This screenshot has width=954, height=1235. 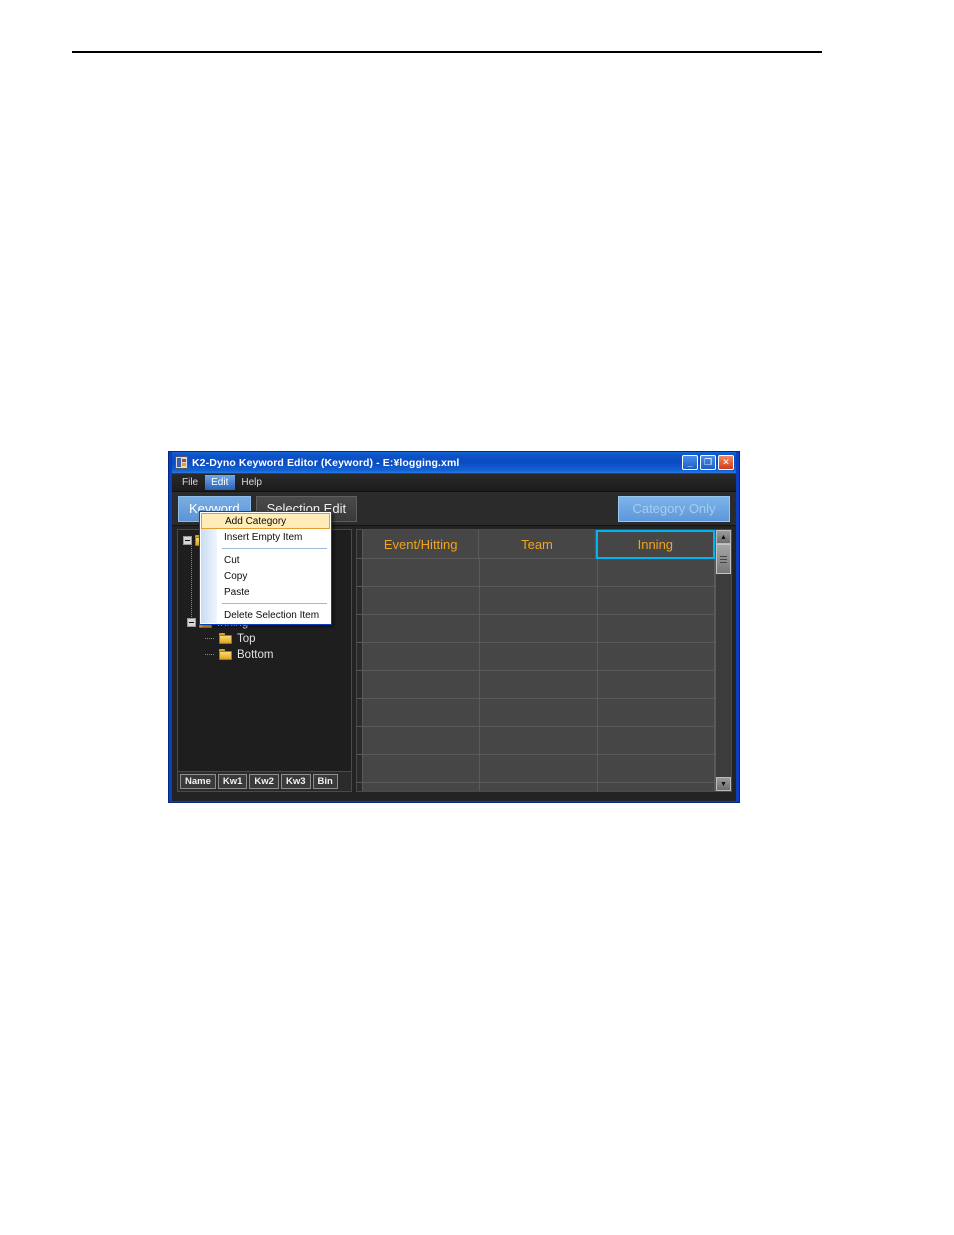 I want to click on keyword-tab-strip: Name Kw1 Kw2 Kw3 Bin, so click(x=264, y=781).